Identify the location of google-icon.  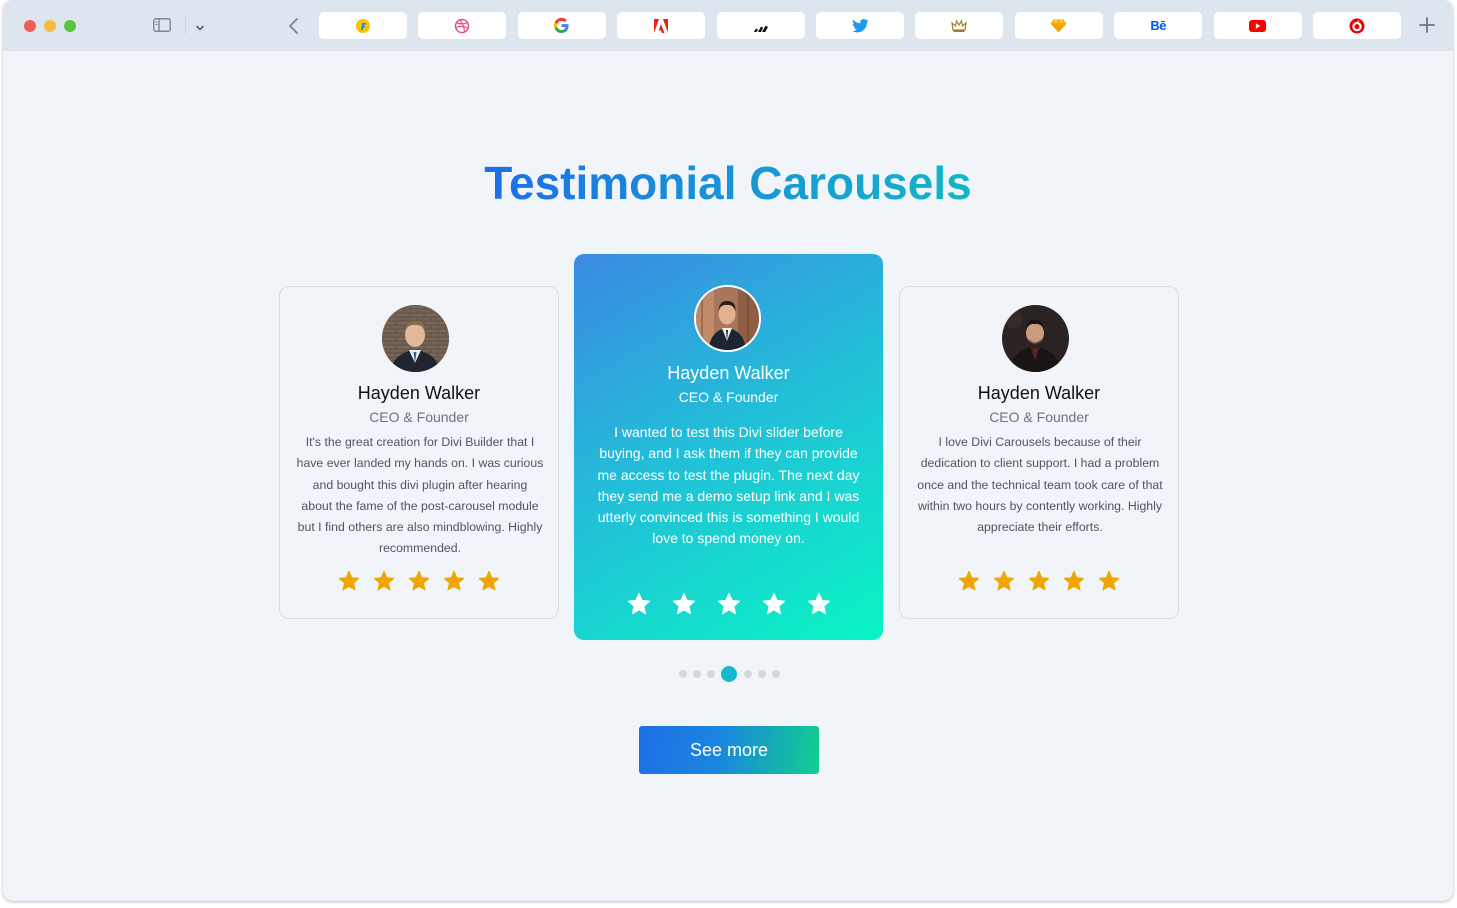
(561, 25).